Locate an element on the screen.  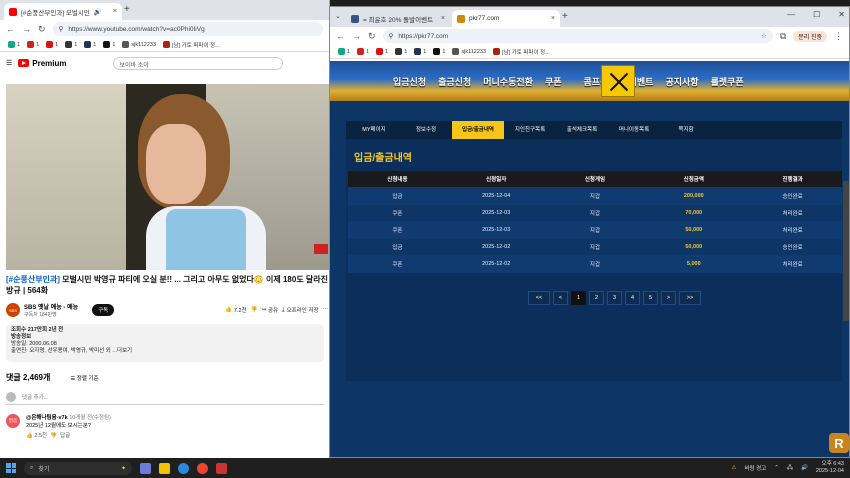
url-field: ⚲ https://pkr77.com ☆ is located at coordinates (577, 36).